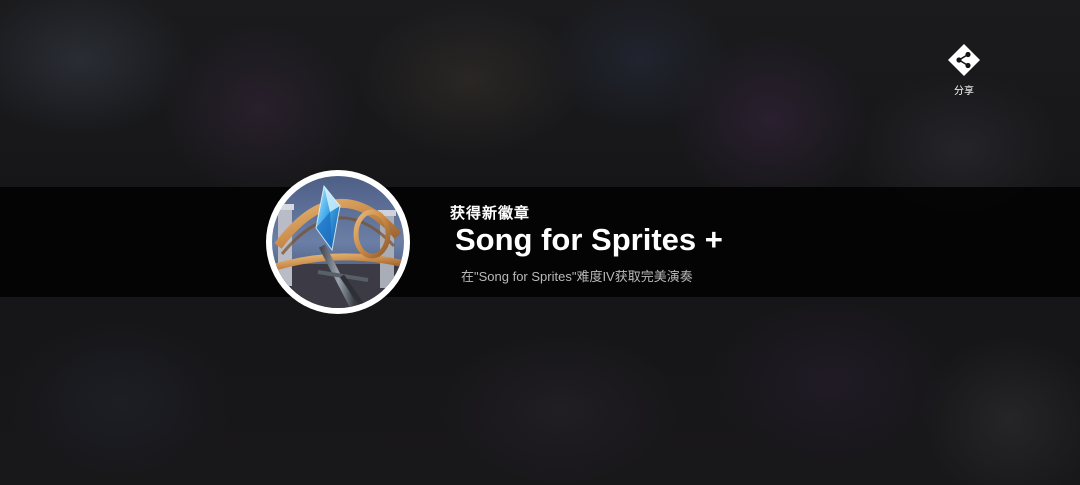 The height and width of the screenshot is (485, 1080). Describe the element at coordinates (589, 239) in the screenshot. I see `badge-title: Song for Sprites +` at that location.